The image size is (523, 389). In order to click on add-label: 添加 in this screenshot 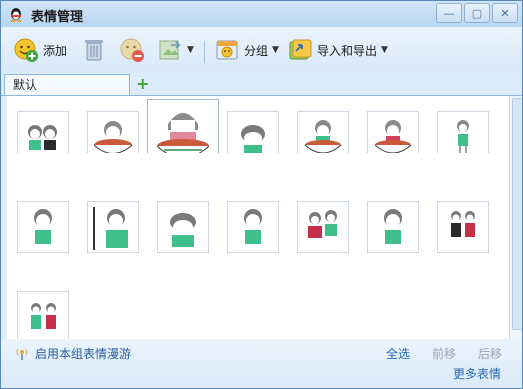, I will do `click(55, 50)`.